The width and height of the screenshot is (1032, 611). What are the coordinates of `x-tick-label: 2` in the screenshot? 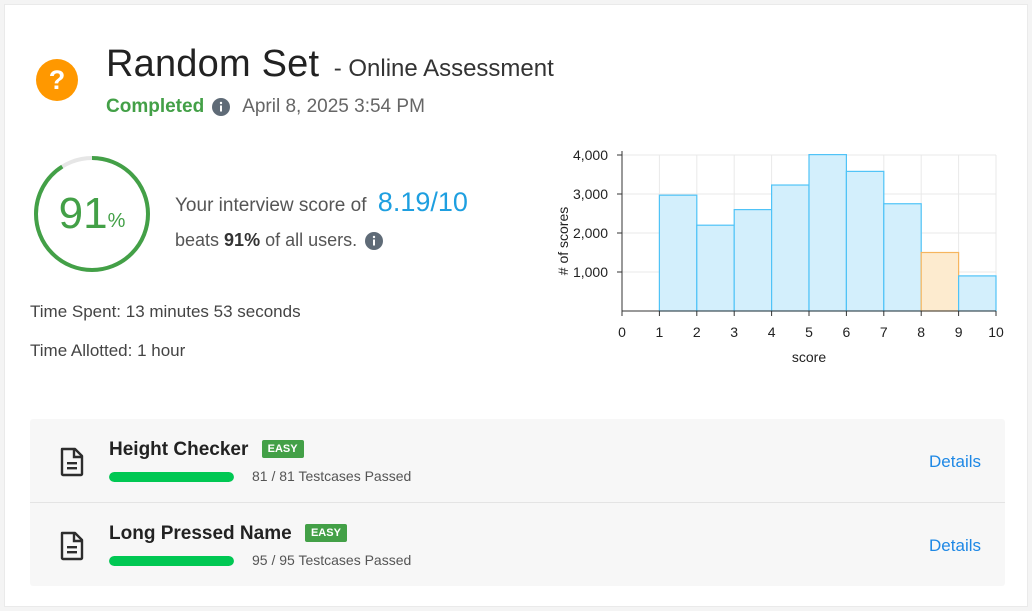 It's located at (697, 332).